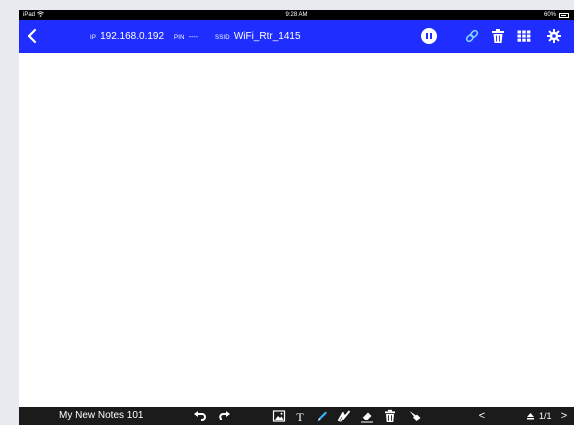 This screenshot has height=425, width=574. I want to click on page-indicator: 1/1, so click(539, 416).